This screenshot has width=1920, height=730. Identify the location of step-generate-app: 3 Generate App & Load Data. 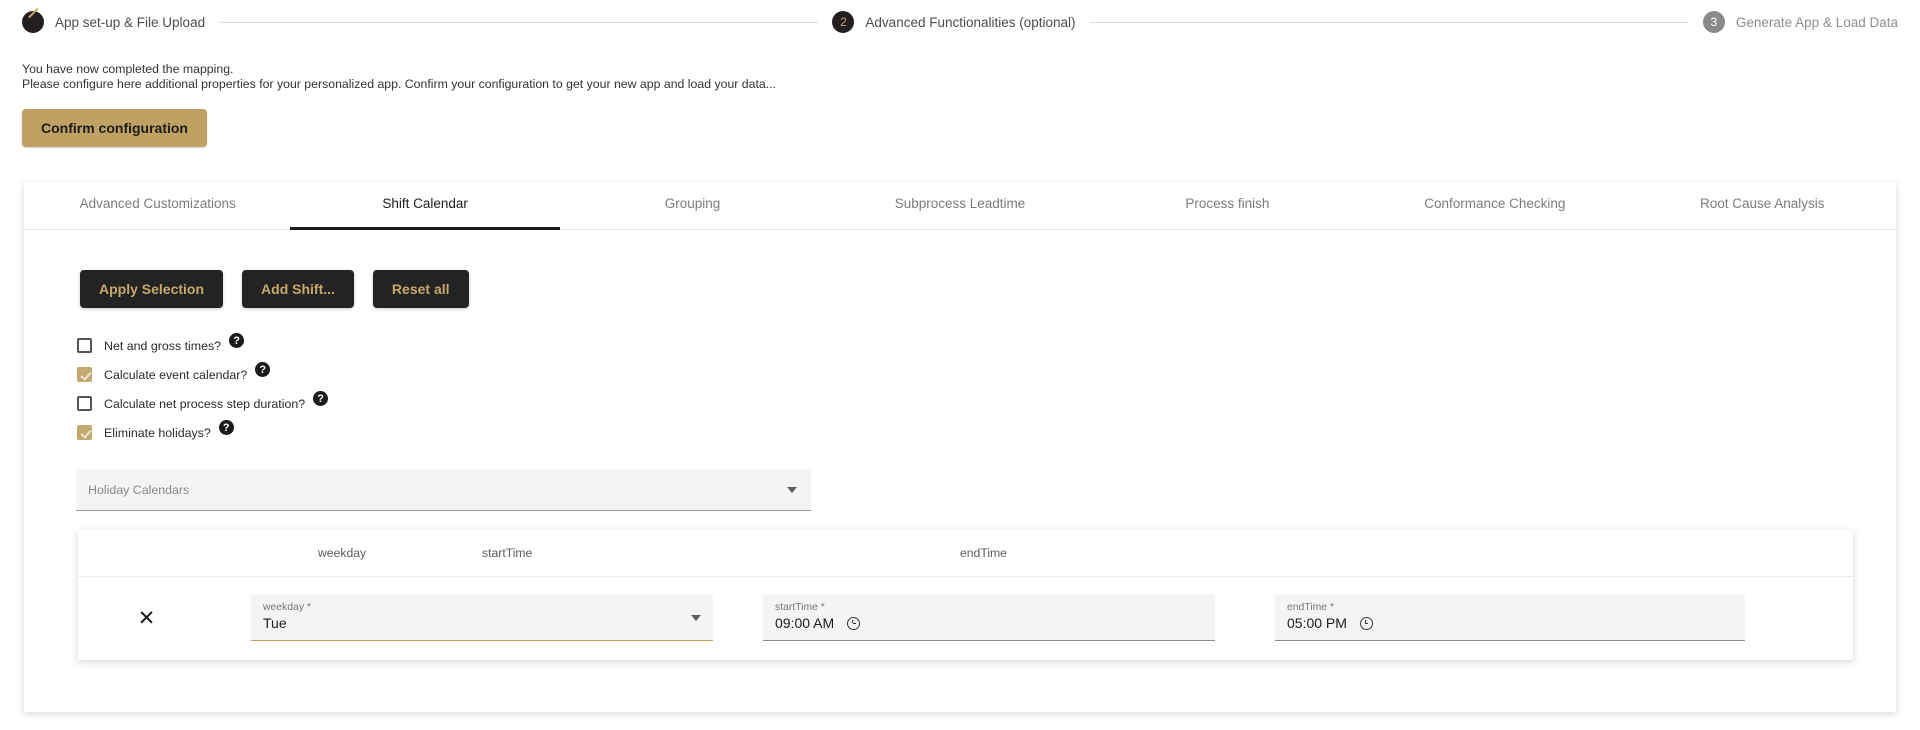
(1800, 22).